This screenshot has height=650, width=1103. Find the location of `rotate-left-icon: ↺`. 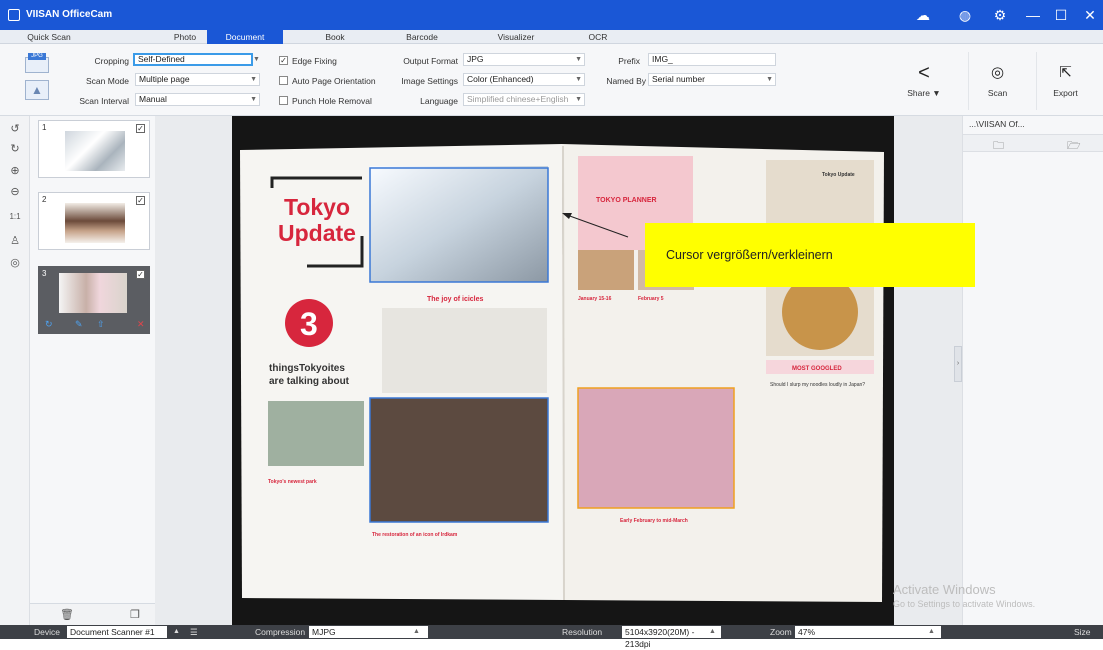

rotate-left-icon: ↺ is located at coordinates (15, 130).